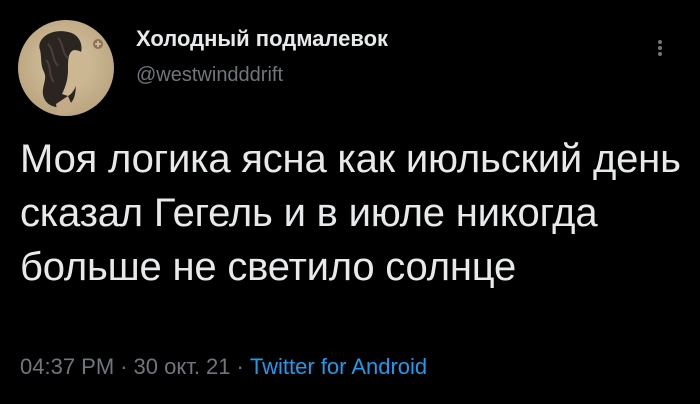  I want to click on more-vertical-icon, so click(660, 48).